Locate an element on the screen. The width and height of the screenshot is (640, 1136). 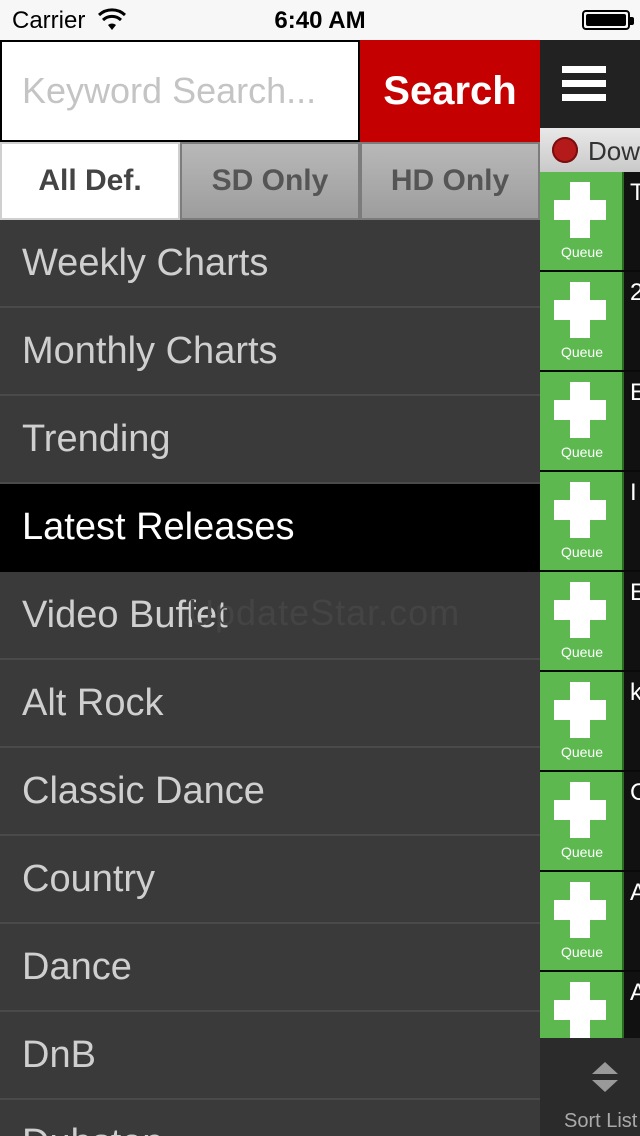
definition-filter: All Def. SD Only HD Only is located at coordinates (270, 181).